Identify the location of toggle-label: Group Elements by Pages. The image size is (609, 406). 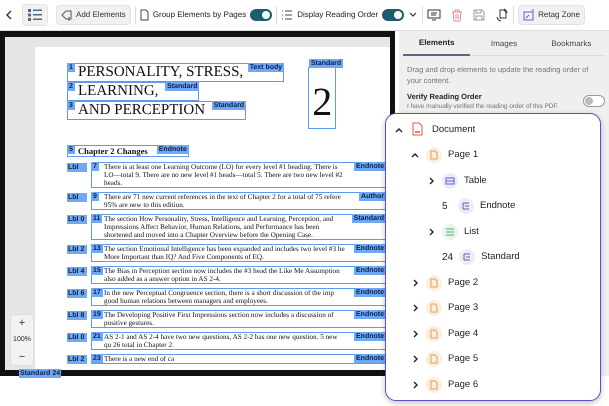
(199, 15).